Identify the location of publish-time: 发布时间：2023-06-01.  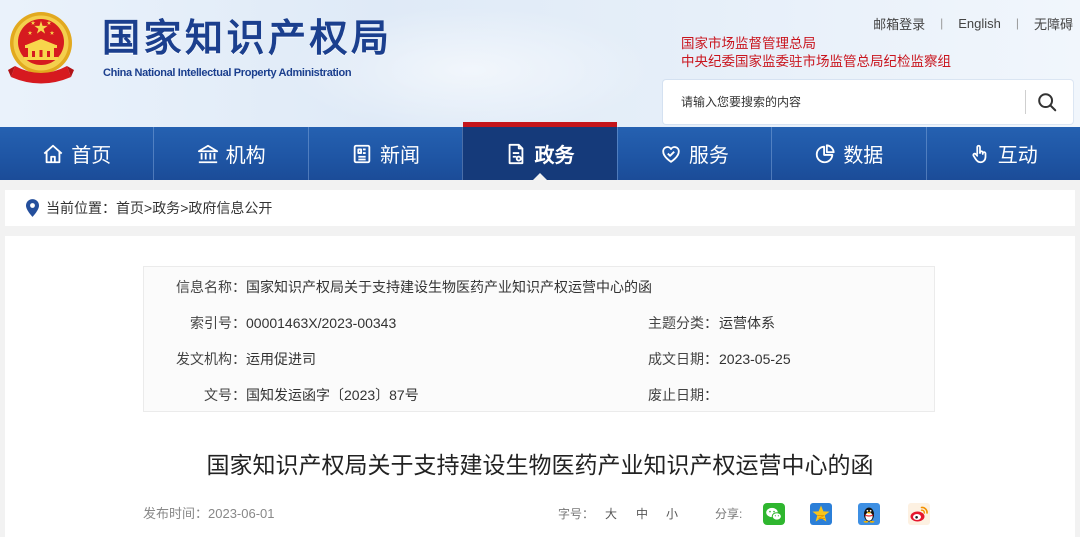
(209, 514).